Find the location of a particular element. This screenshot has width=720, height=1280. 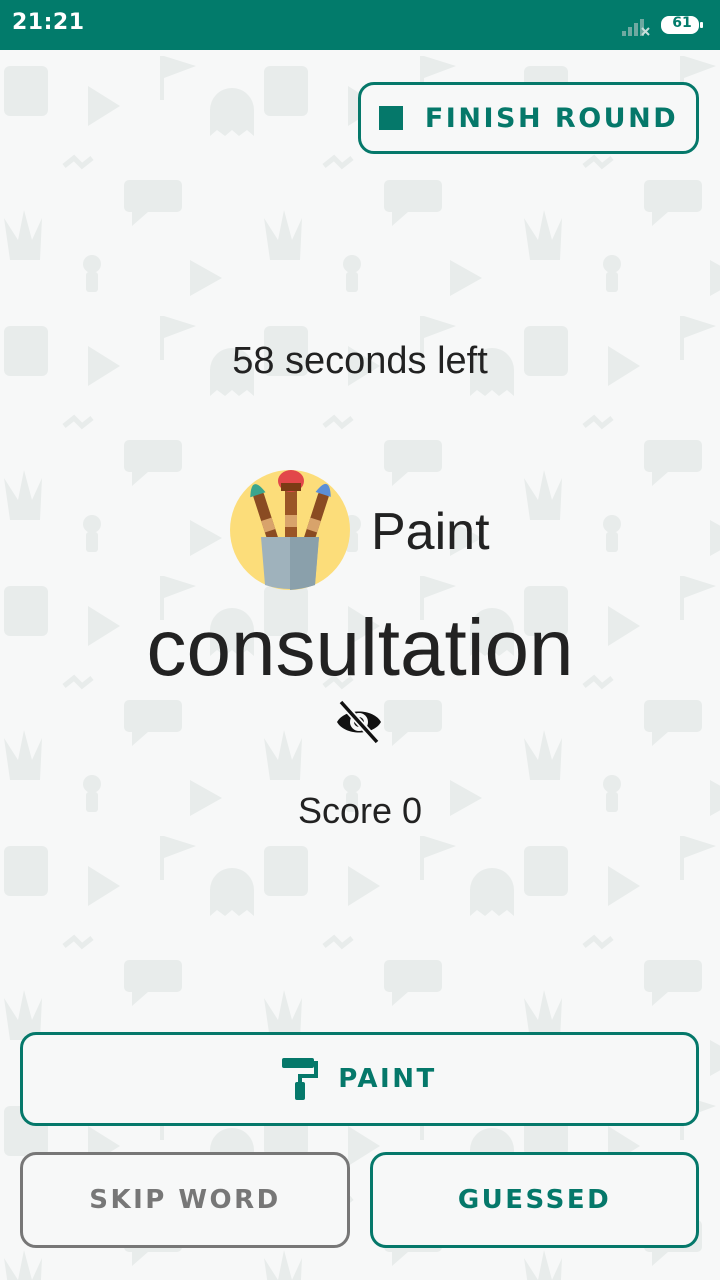

timer-text: 58 seconds left is located at coordinates (360, 361).